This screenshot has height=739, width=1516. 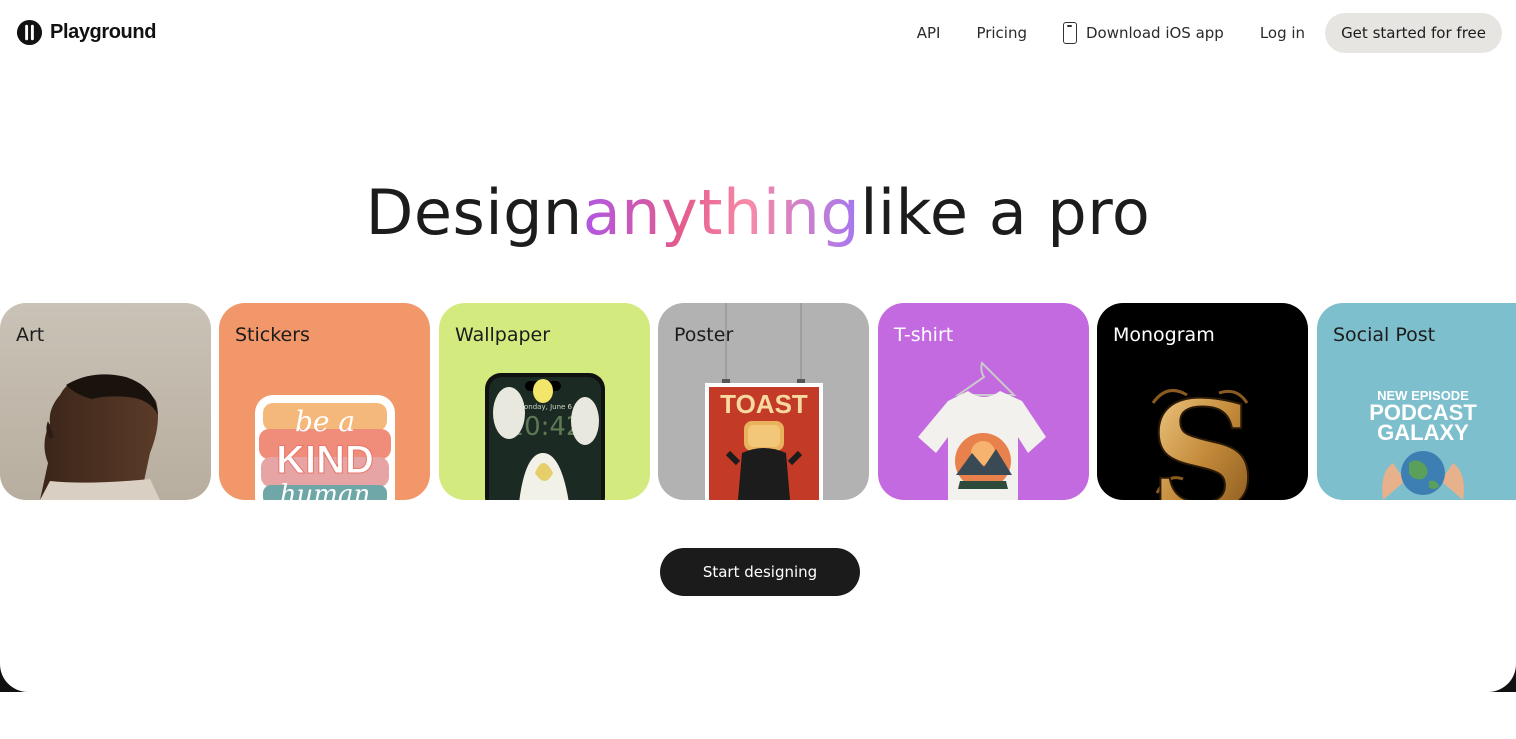 I want to click on nav-api-link: API, so click(x=929, y=33).